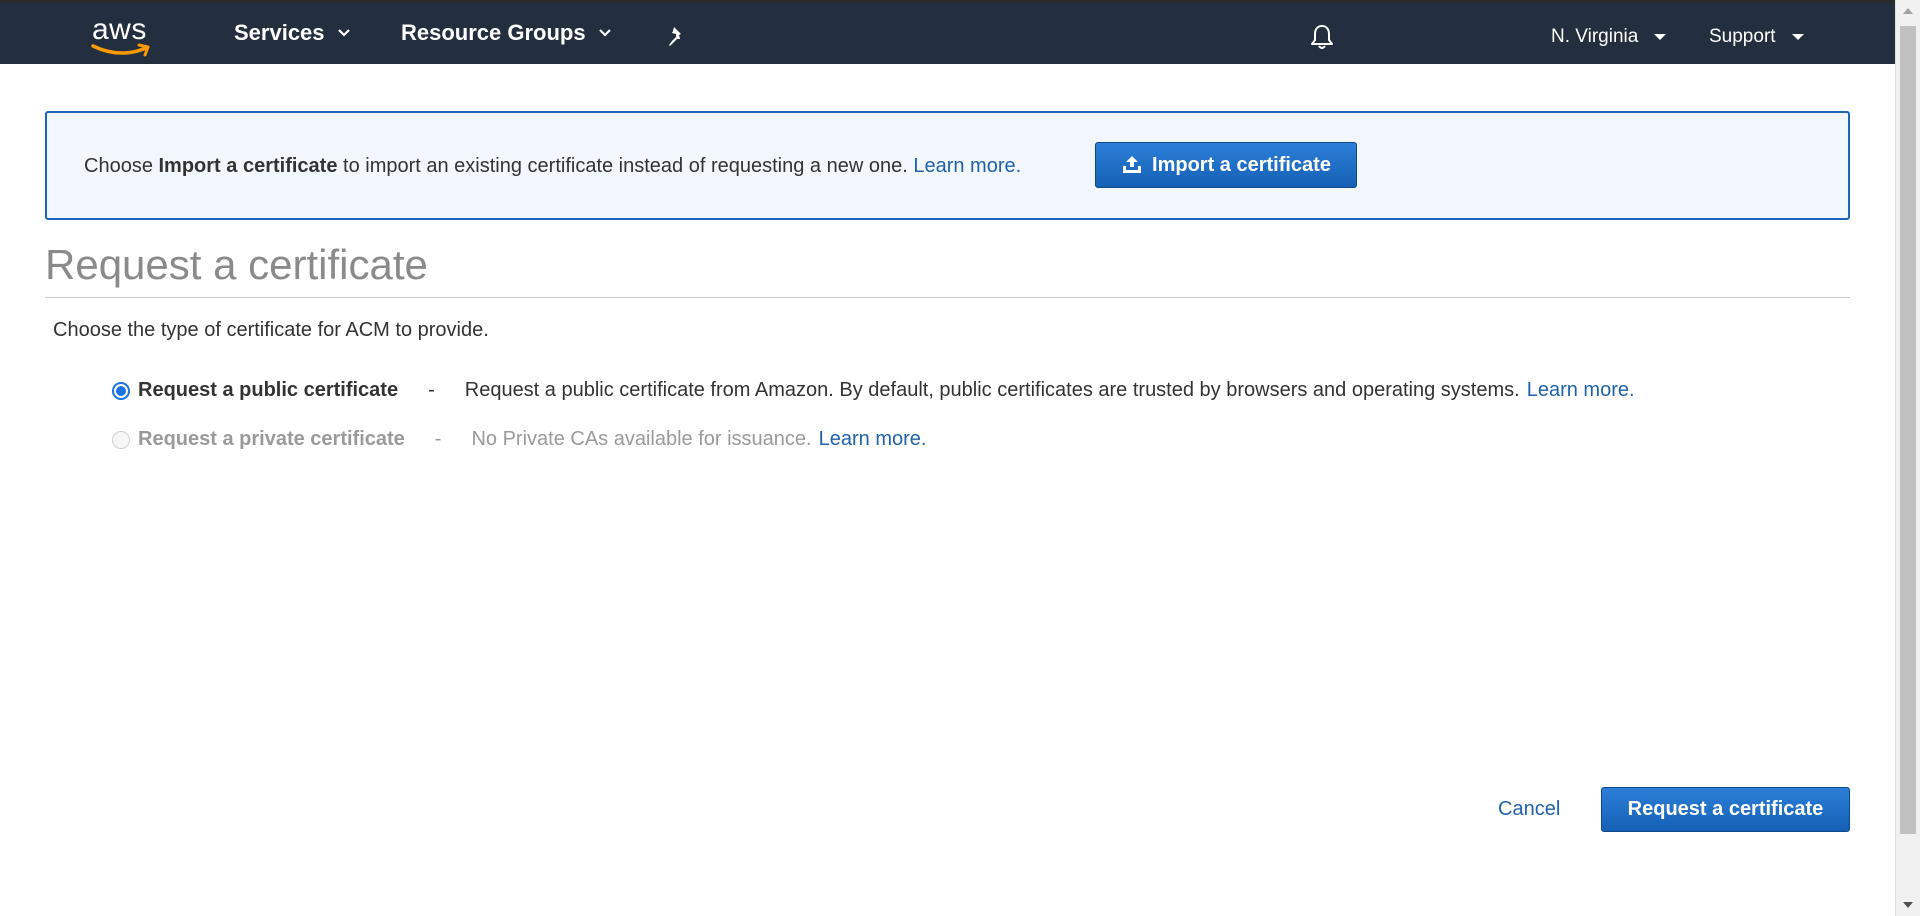 The width and height of the screenshot is (1920, 916). Describe the element at coordinates (121, 390) in the screenshot. I see `public-certificate-radio` at that location.